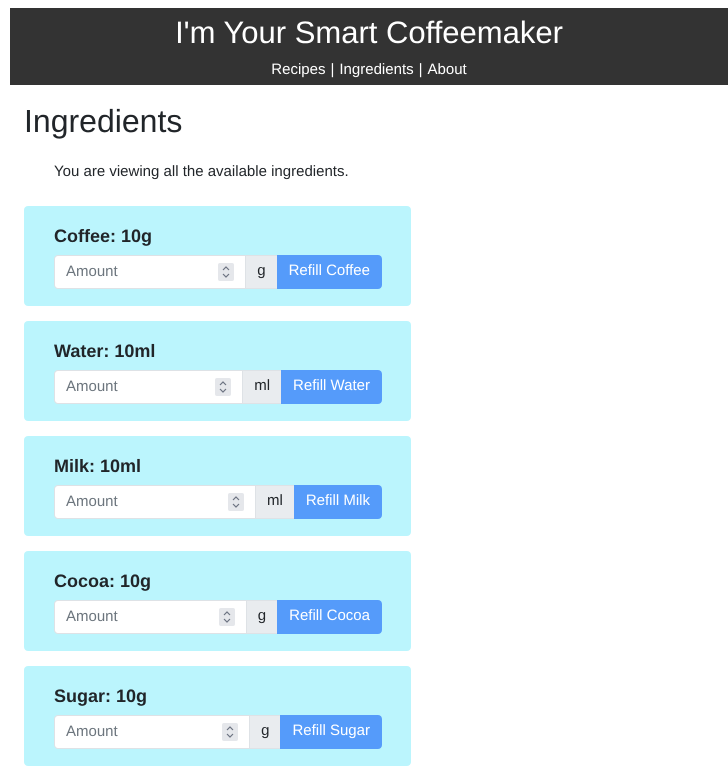 The width and height of the screenshot is (728, 767). I want to click on ingredient-title: Coffee: 10g, so click(103, 235).